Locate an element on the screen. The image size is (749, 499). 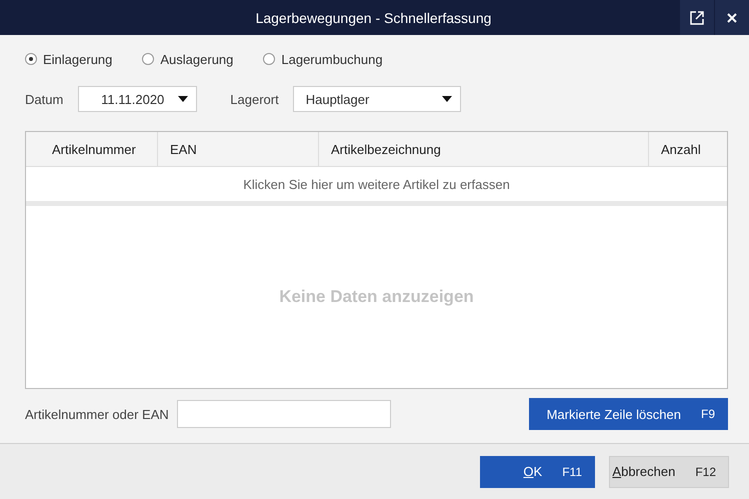
close-icon is located at coordinates (732, 17).